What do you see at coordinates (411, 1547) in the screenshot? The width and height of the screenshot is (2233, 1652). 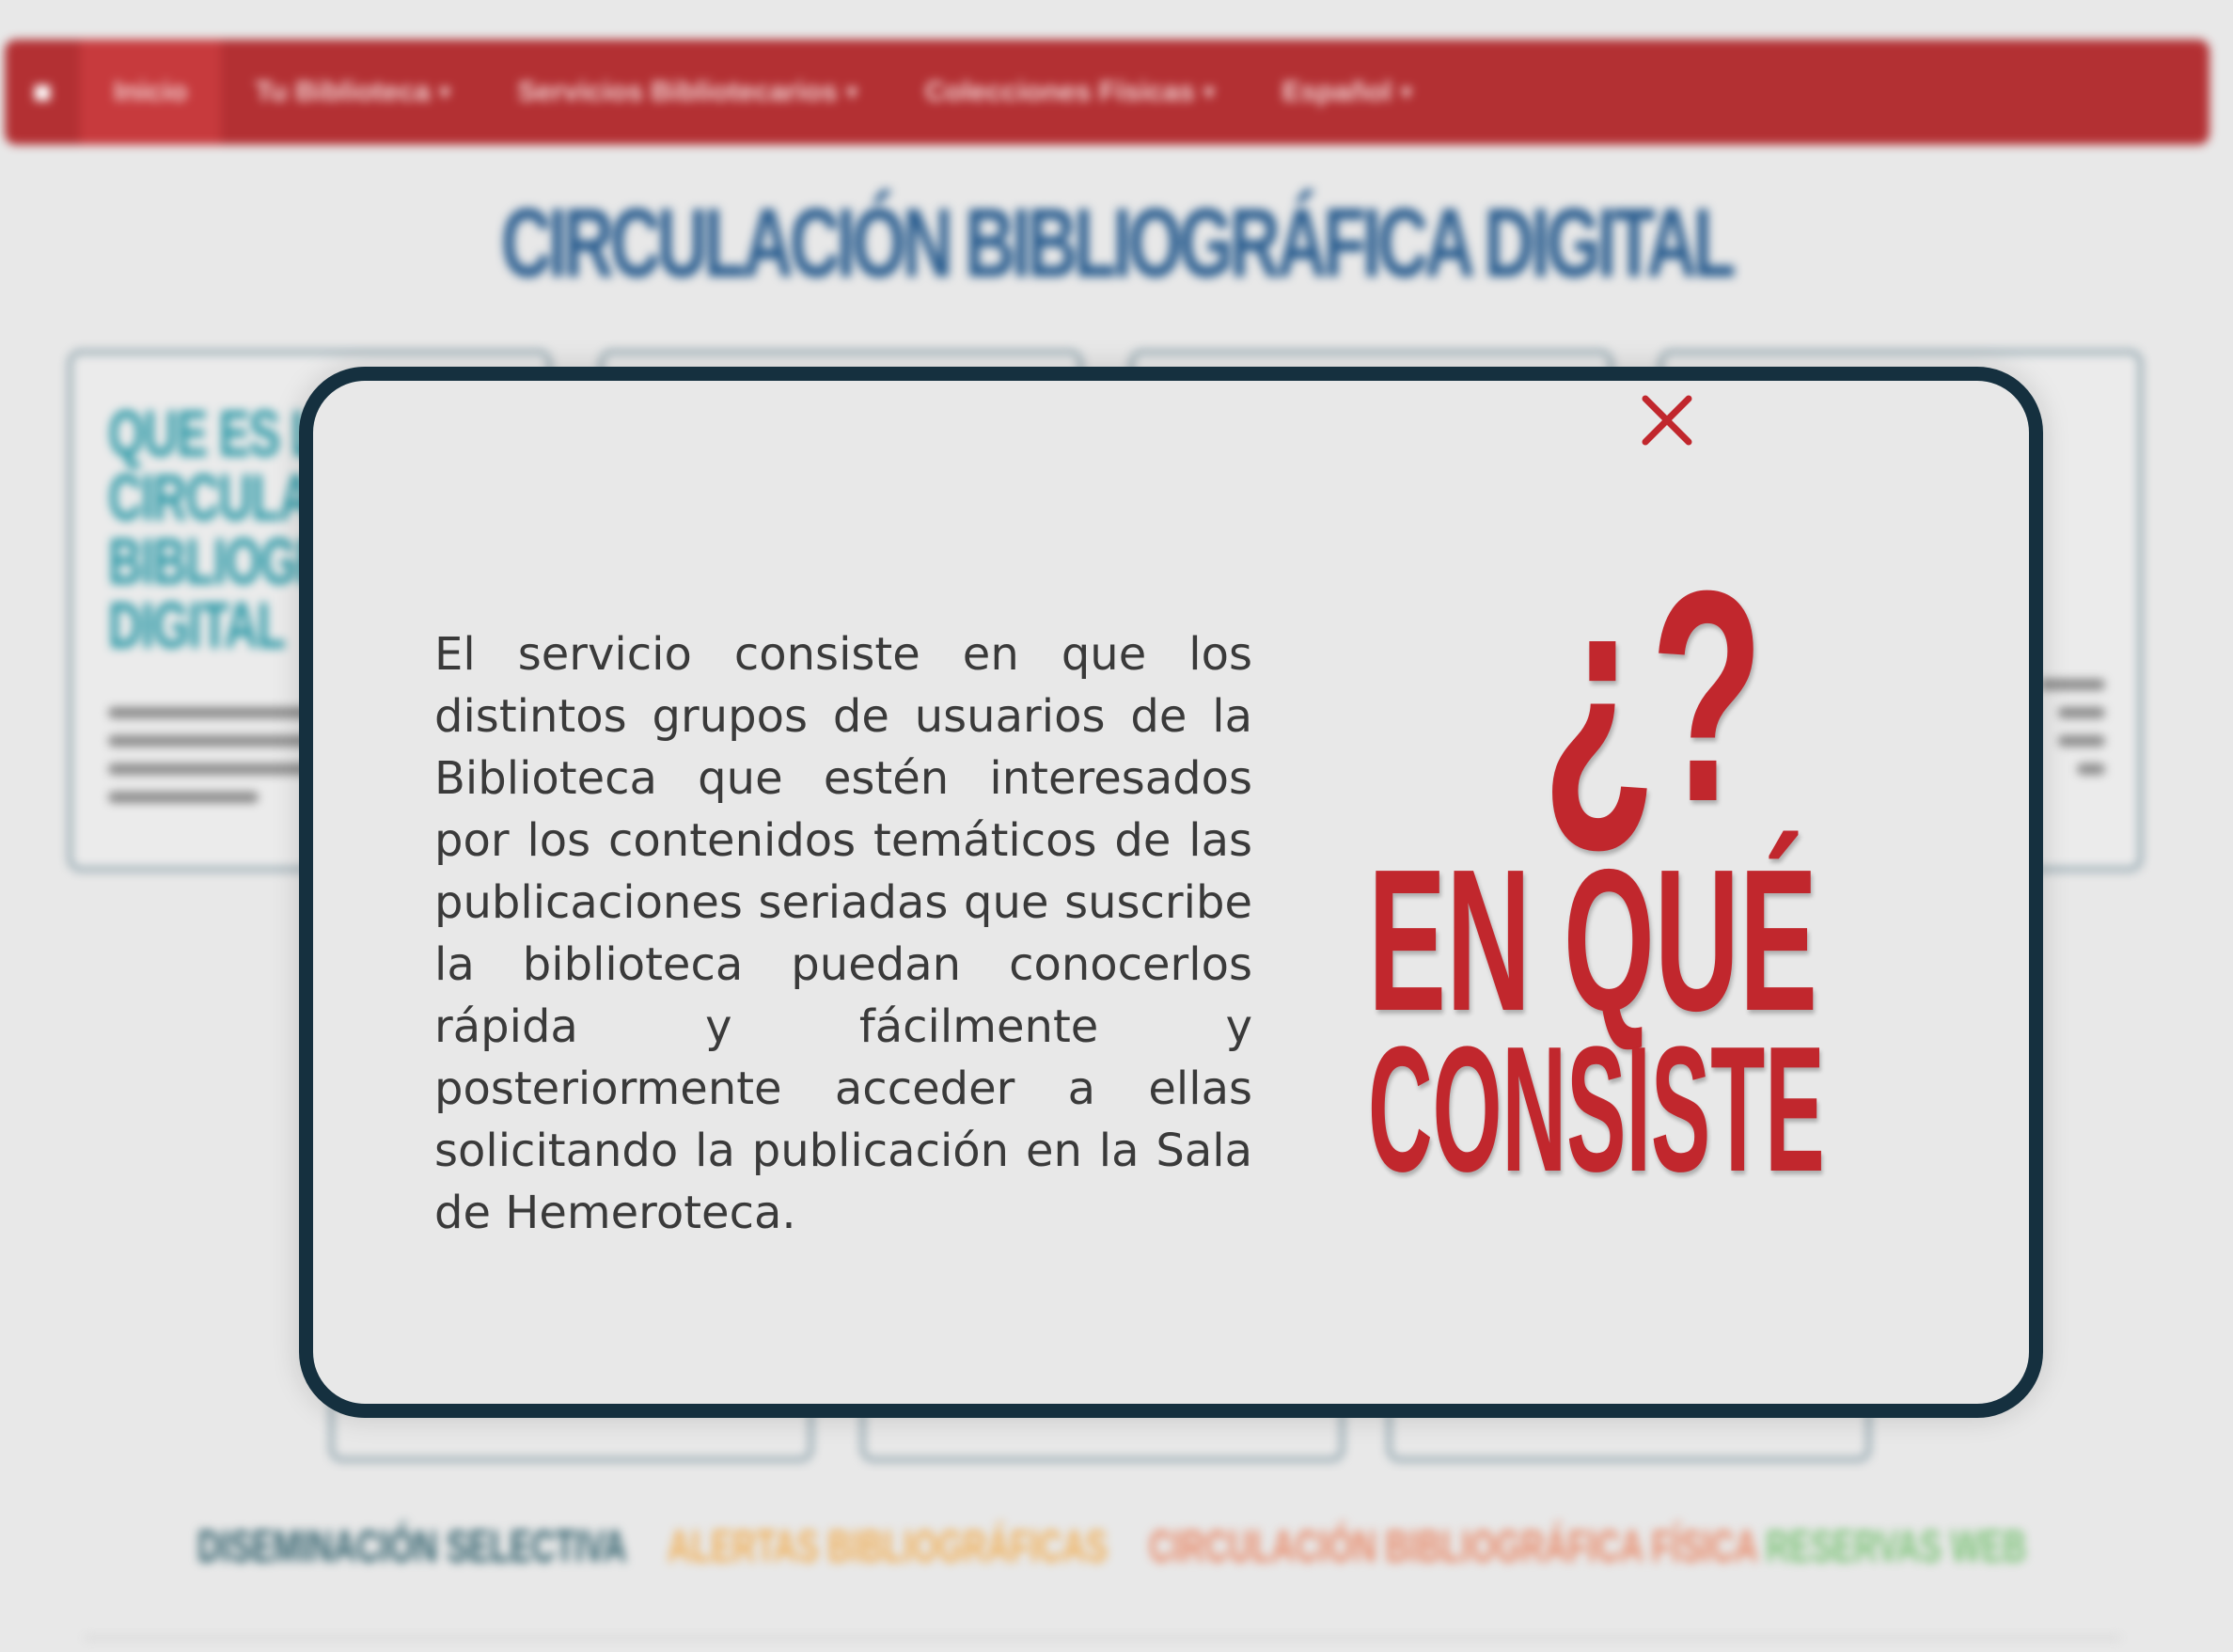 I see `link-diseminacion-selectiva: DISEMINACIÓN SELECTIVA` at bounding box center [411, 1547].